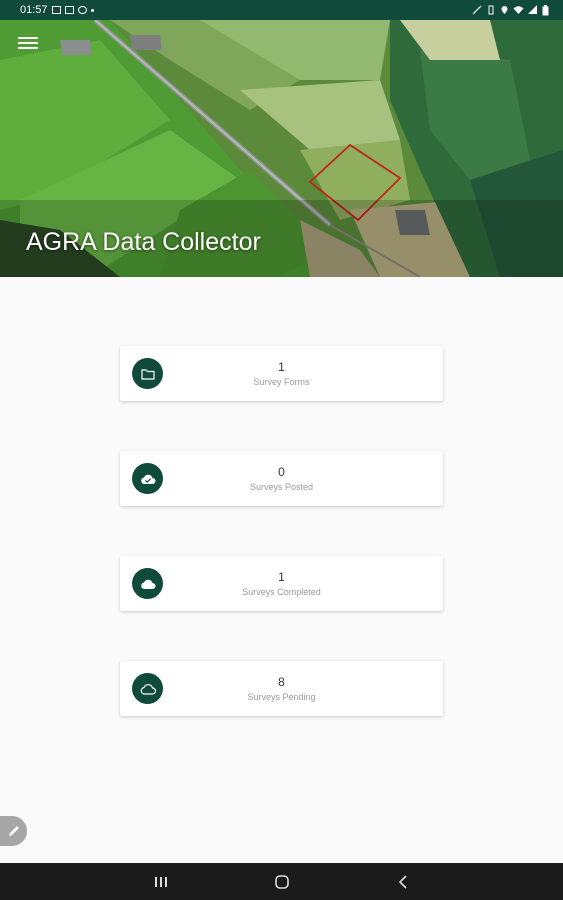 The image size is (563, 900). What do you see at coordinates (56, 10) in the screenshot?
I see `image-icon` at bounding box center [56, 10].